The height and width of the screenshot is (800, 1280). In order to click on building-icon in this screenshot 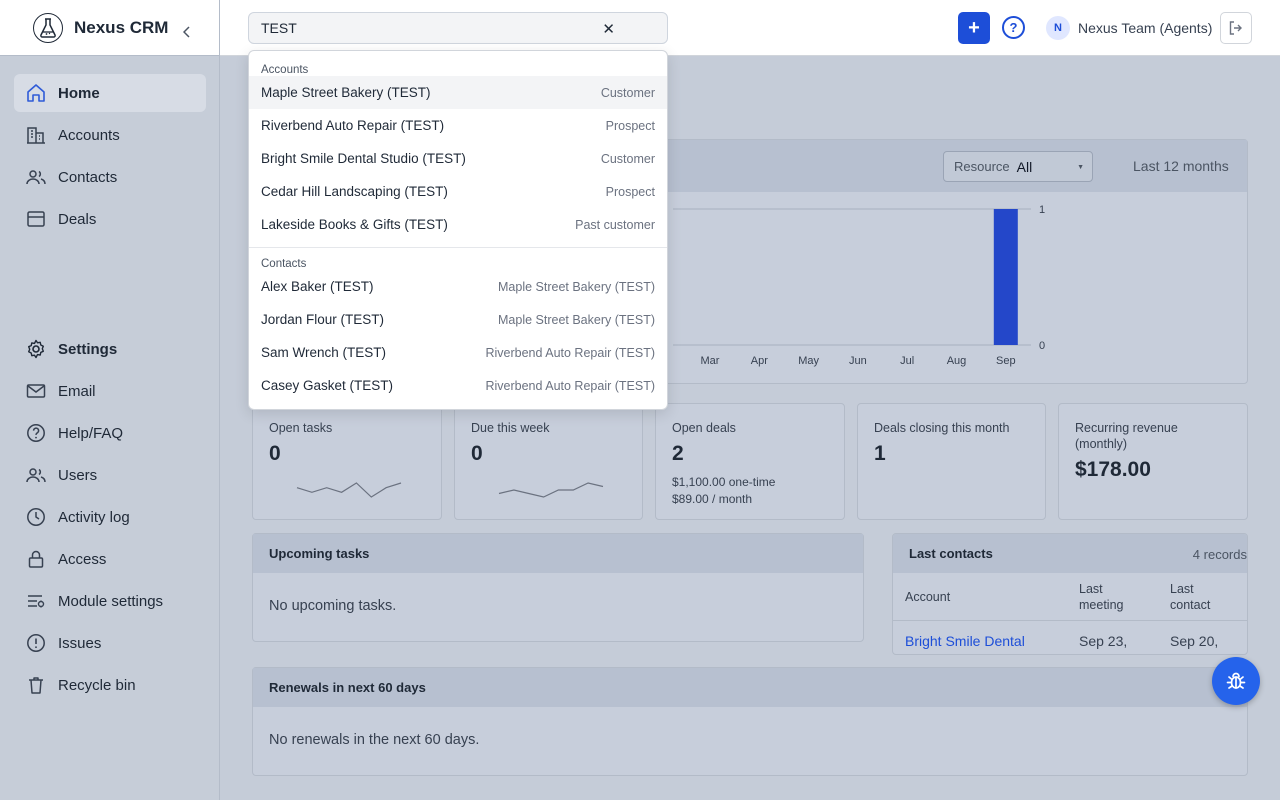, I will do `click(36, 135)`.